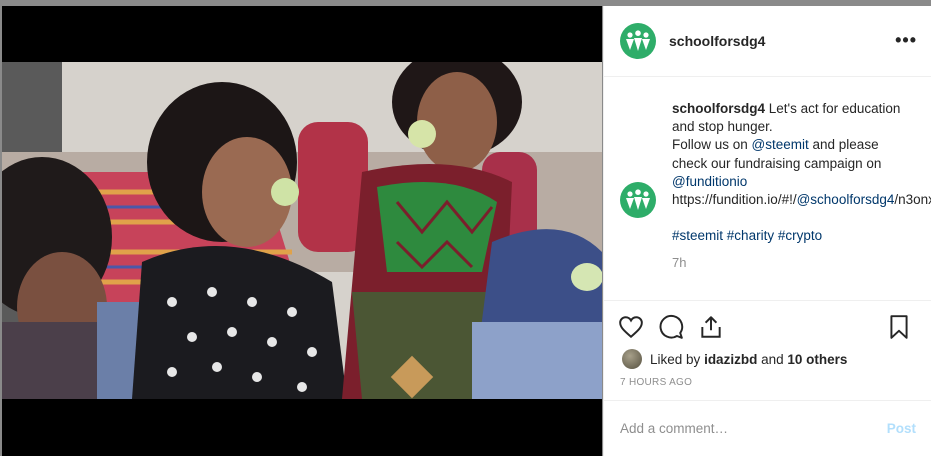 The height and width of the screenshot is (456, 931). What do you see at coordinates (709, 181) in the screenshot?
I see `mention-funditionio-link: @funditionio` at bounding box center [709, 181].